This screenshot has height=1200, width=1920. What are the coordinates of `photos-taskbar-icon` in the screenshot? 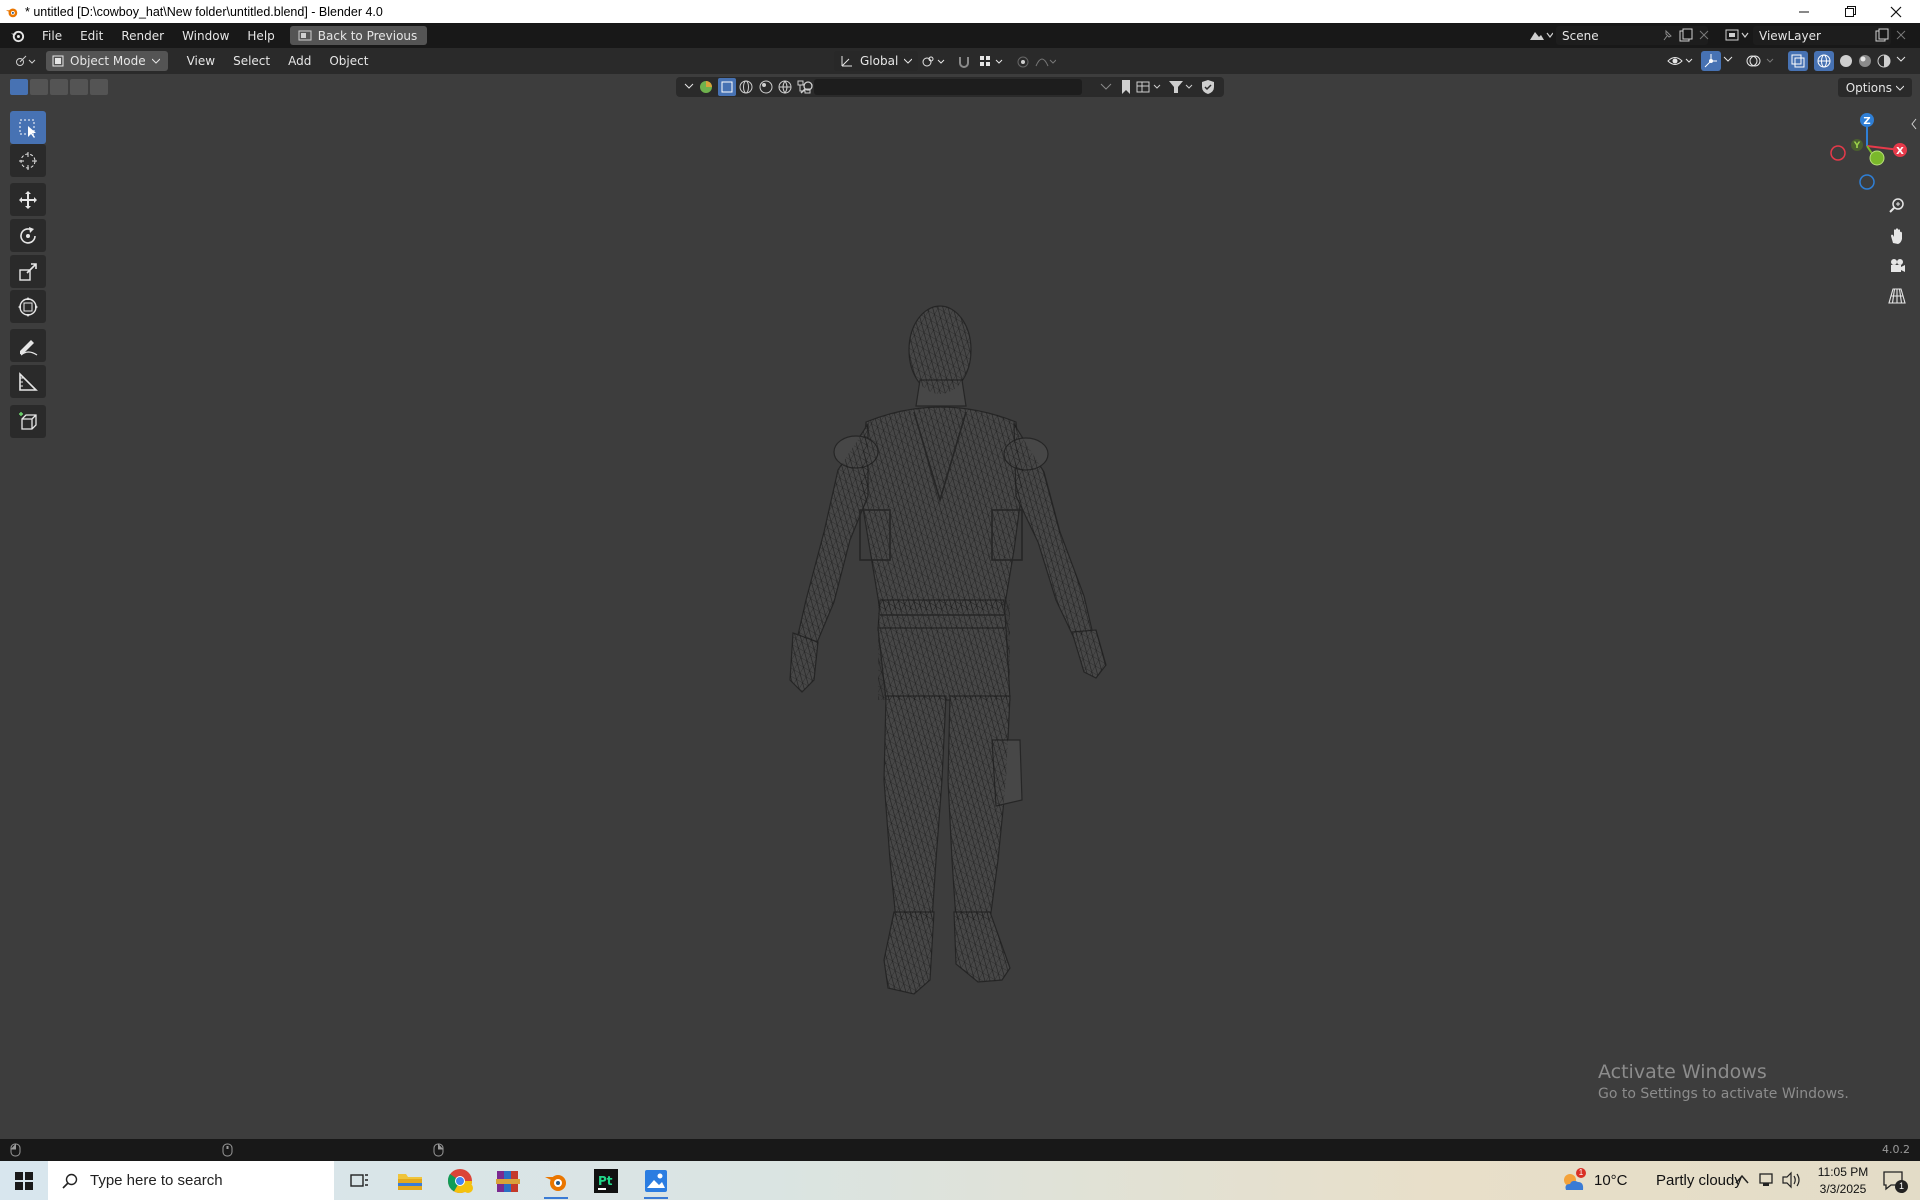 It's located at (656, 1182).